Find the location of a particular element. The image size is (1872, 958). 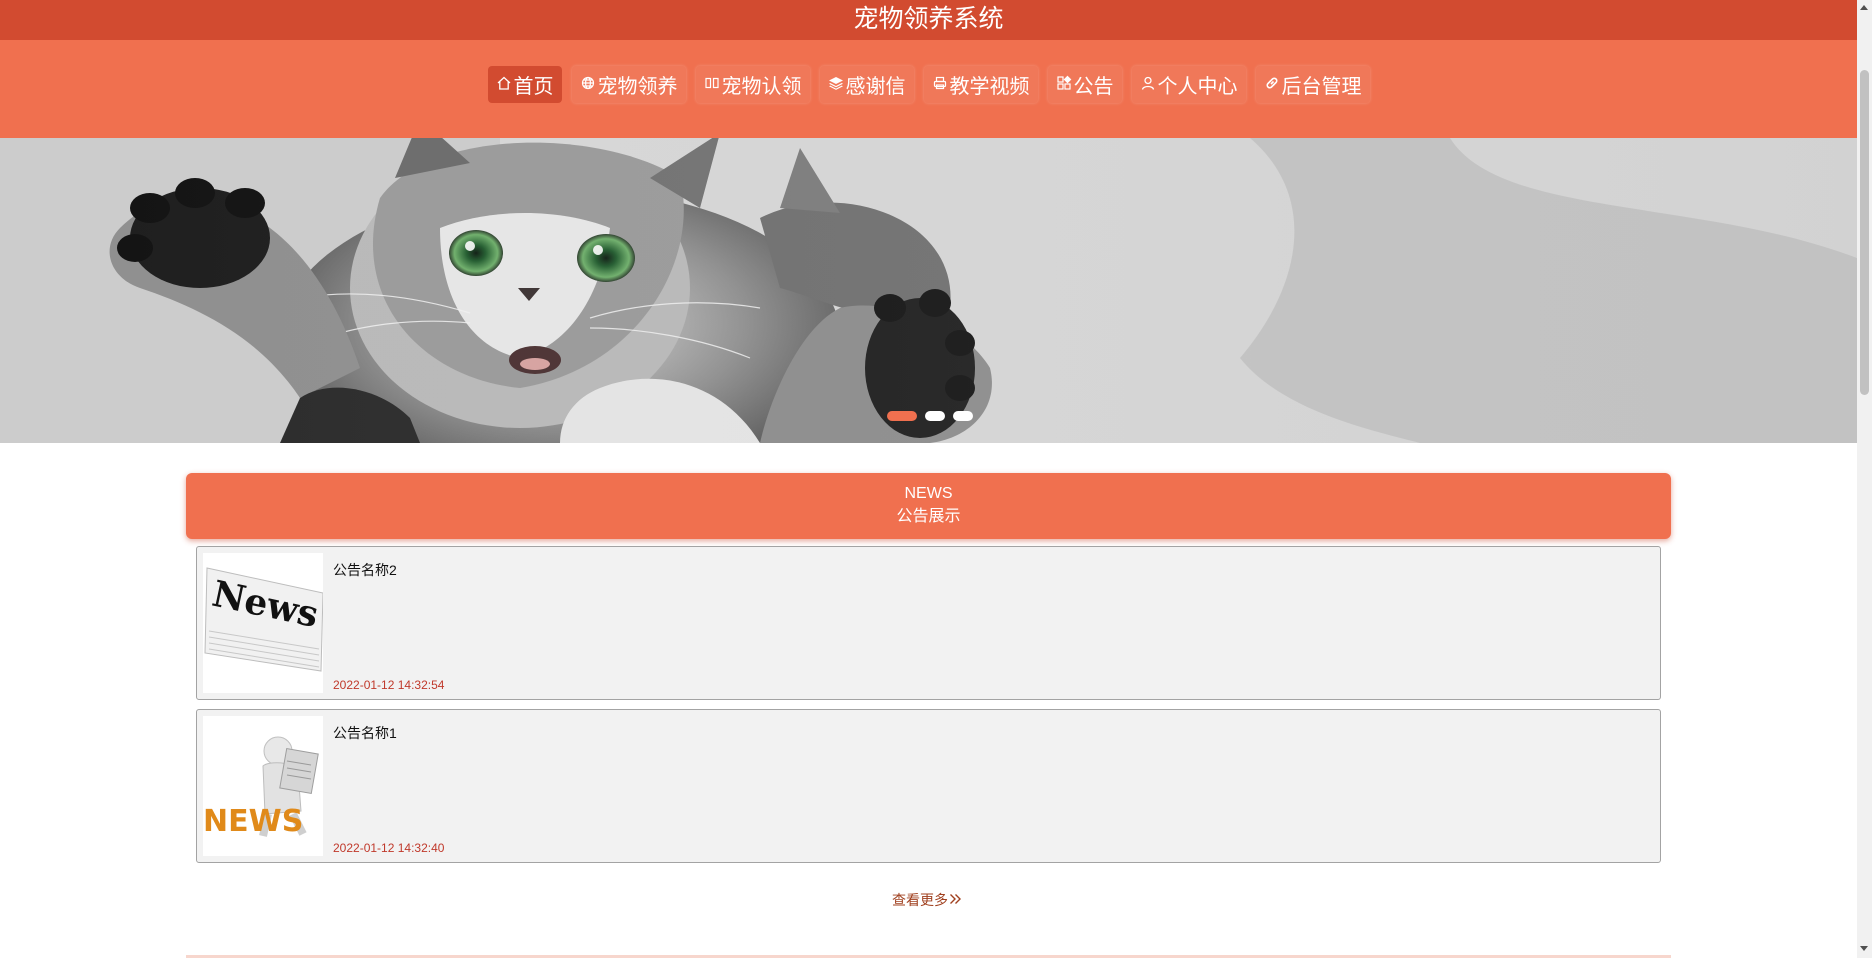

nav-item-notice: 公告 is located at coordinates (1084, 84).